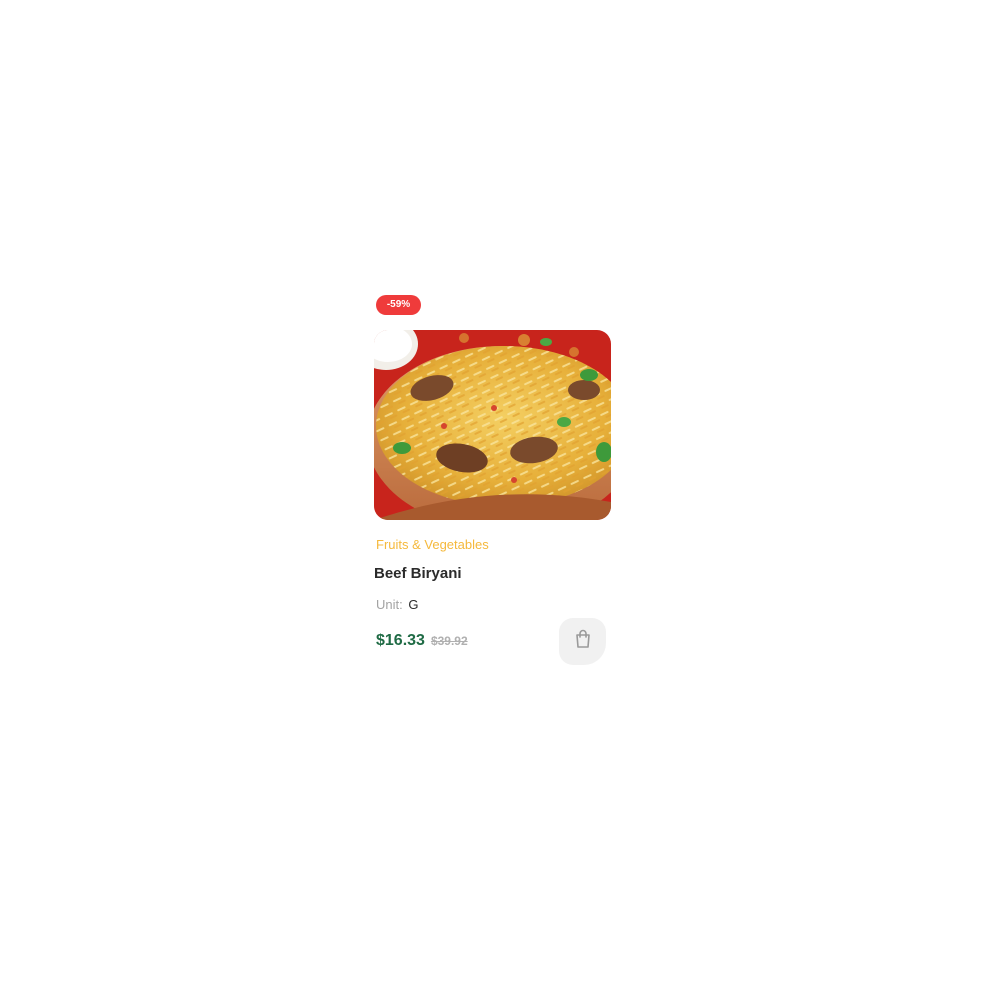  I want to click on price-old: $39.92, so click(449, 641).